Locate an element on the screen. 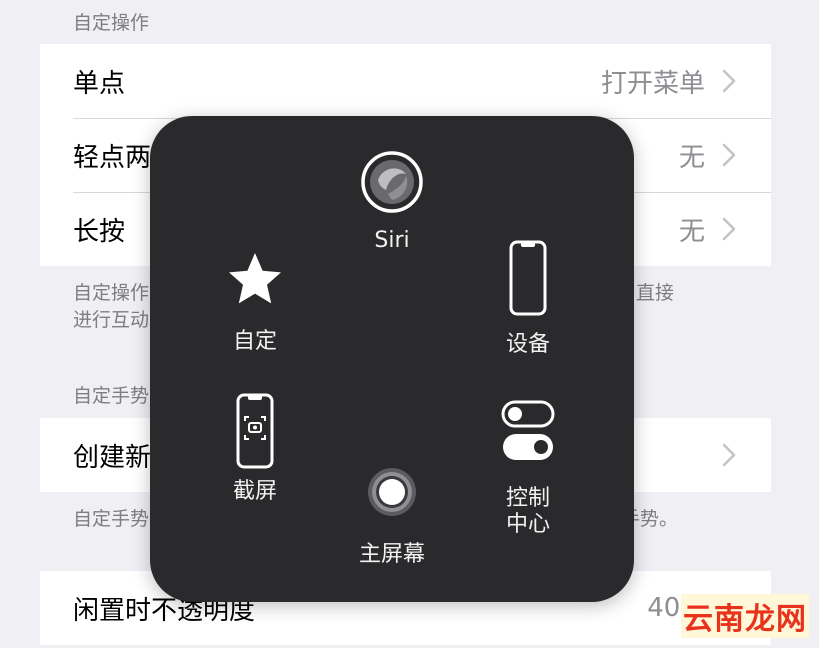 The image size is (819, 648). footnote-line1-left: 自定操作 is located at coordinates (111, 293).